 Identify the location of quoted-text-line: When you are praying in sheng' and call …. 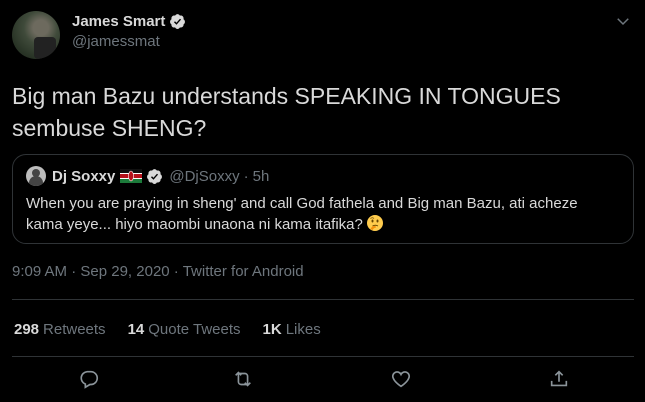
(302, 203).